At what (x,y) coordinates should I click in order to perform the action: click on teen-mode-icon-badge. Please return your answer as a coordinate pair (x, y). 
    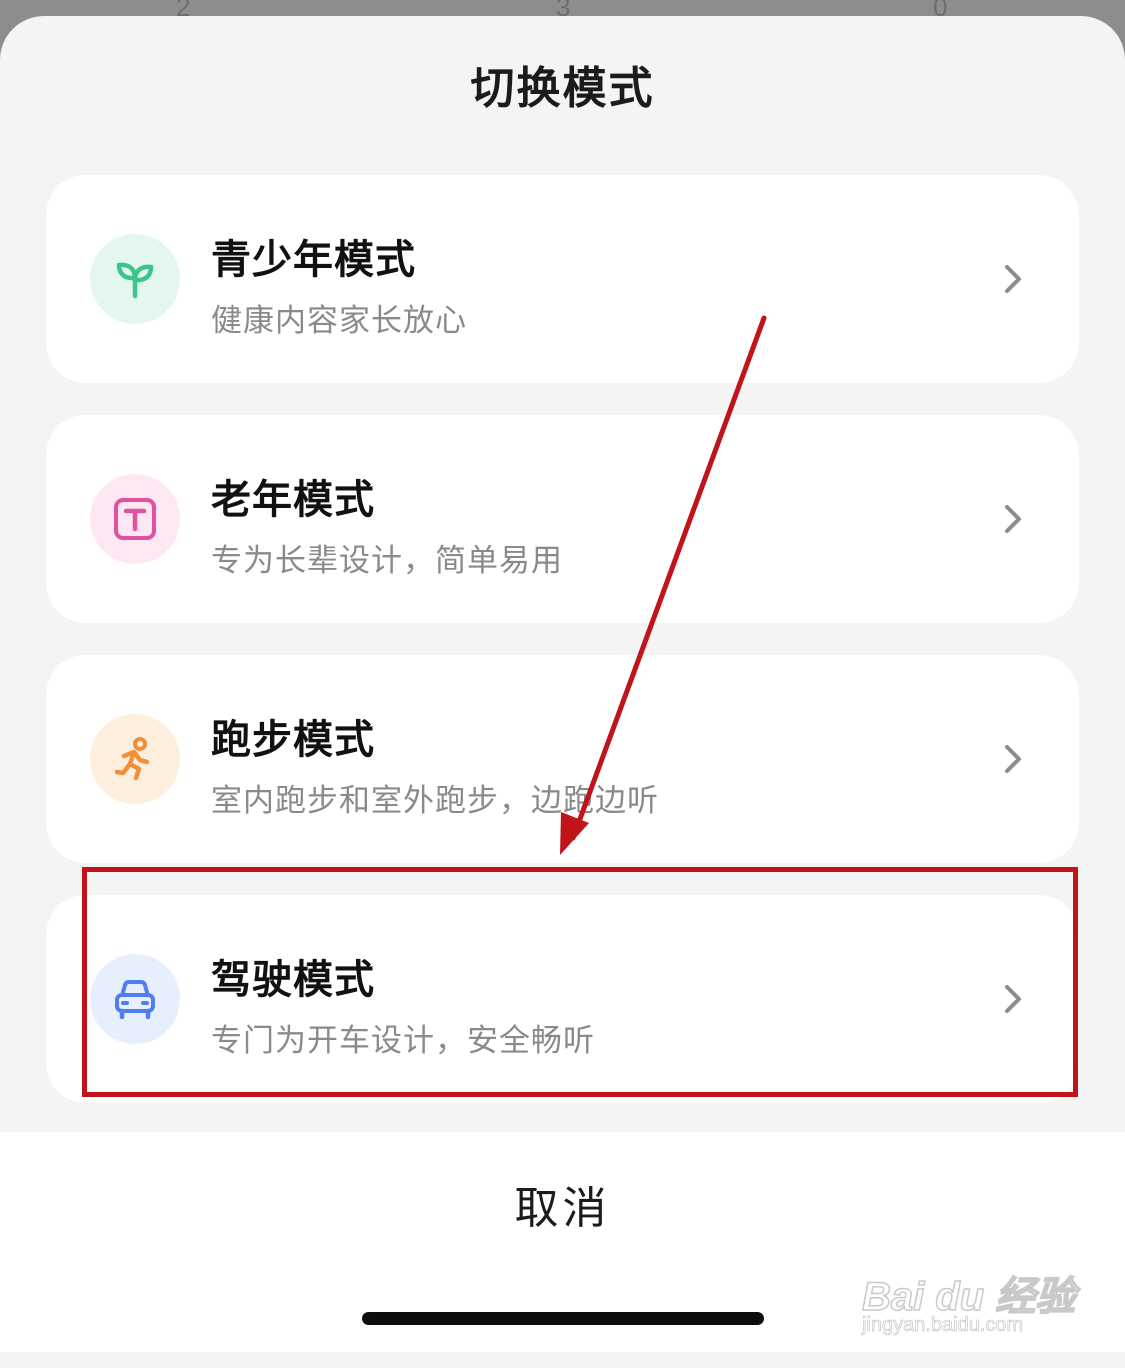
    Looking at the image, I should click on (135, 279).